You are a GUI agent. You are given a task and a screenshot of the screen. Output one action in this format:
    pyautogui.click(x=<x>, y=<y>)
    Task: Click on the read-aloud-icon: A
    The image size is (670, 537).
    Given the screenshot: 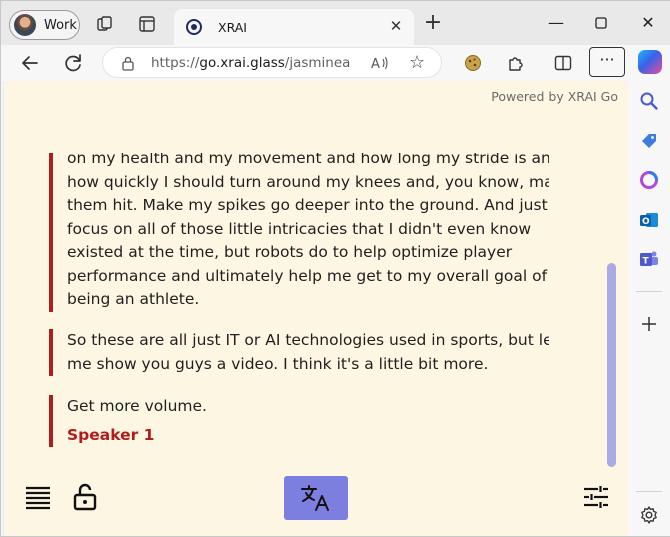 What is the action you would take?
    pyautogui.click(x=380, y=63)
    